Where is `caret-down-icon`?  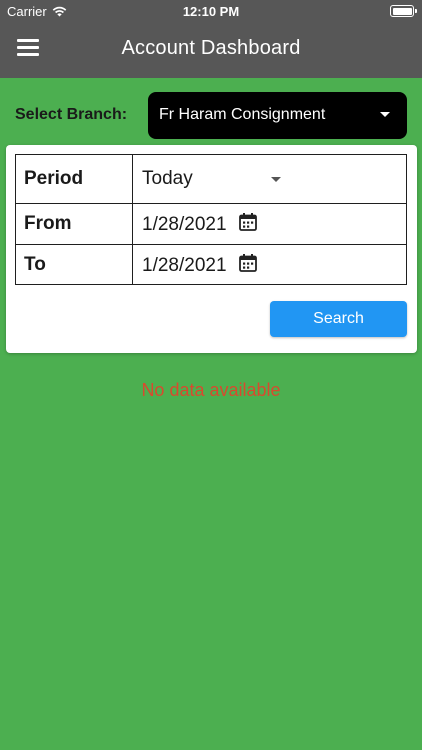
caret-down-icon is located at coordinates (276, 179).